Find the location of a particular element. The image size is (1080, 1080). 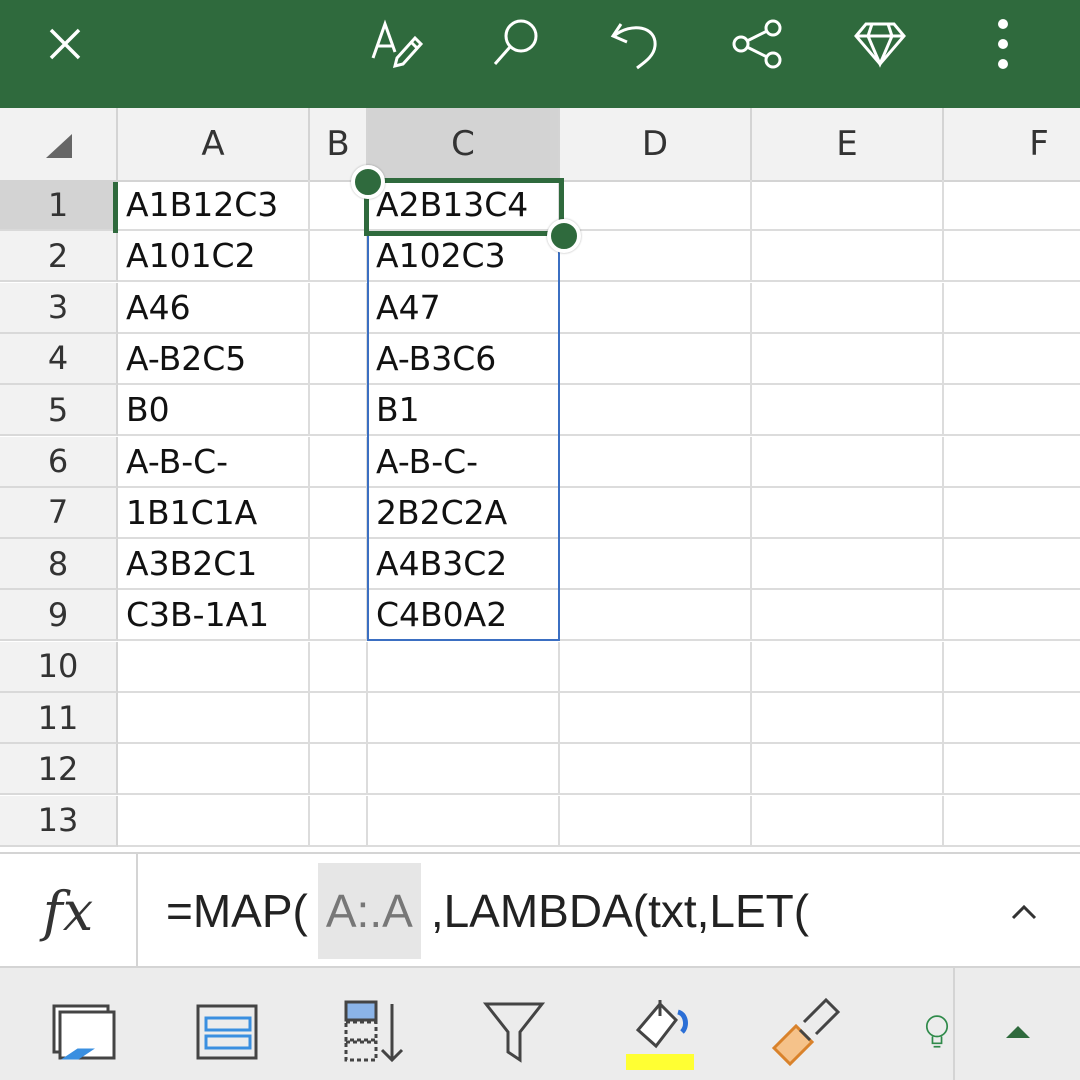

row-header-10: 10 is located at coordinates (59, 667).